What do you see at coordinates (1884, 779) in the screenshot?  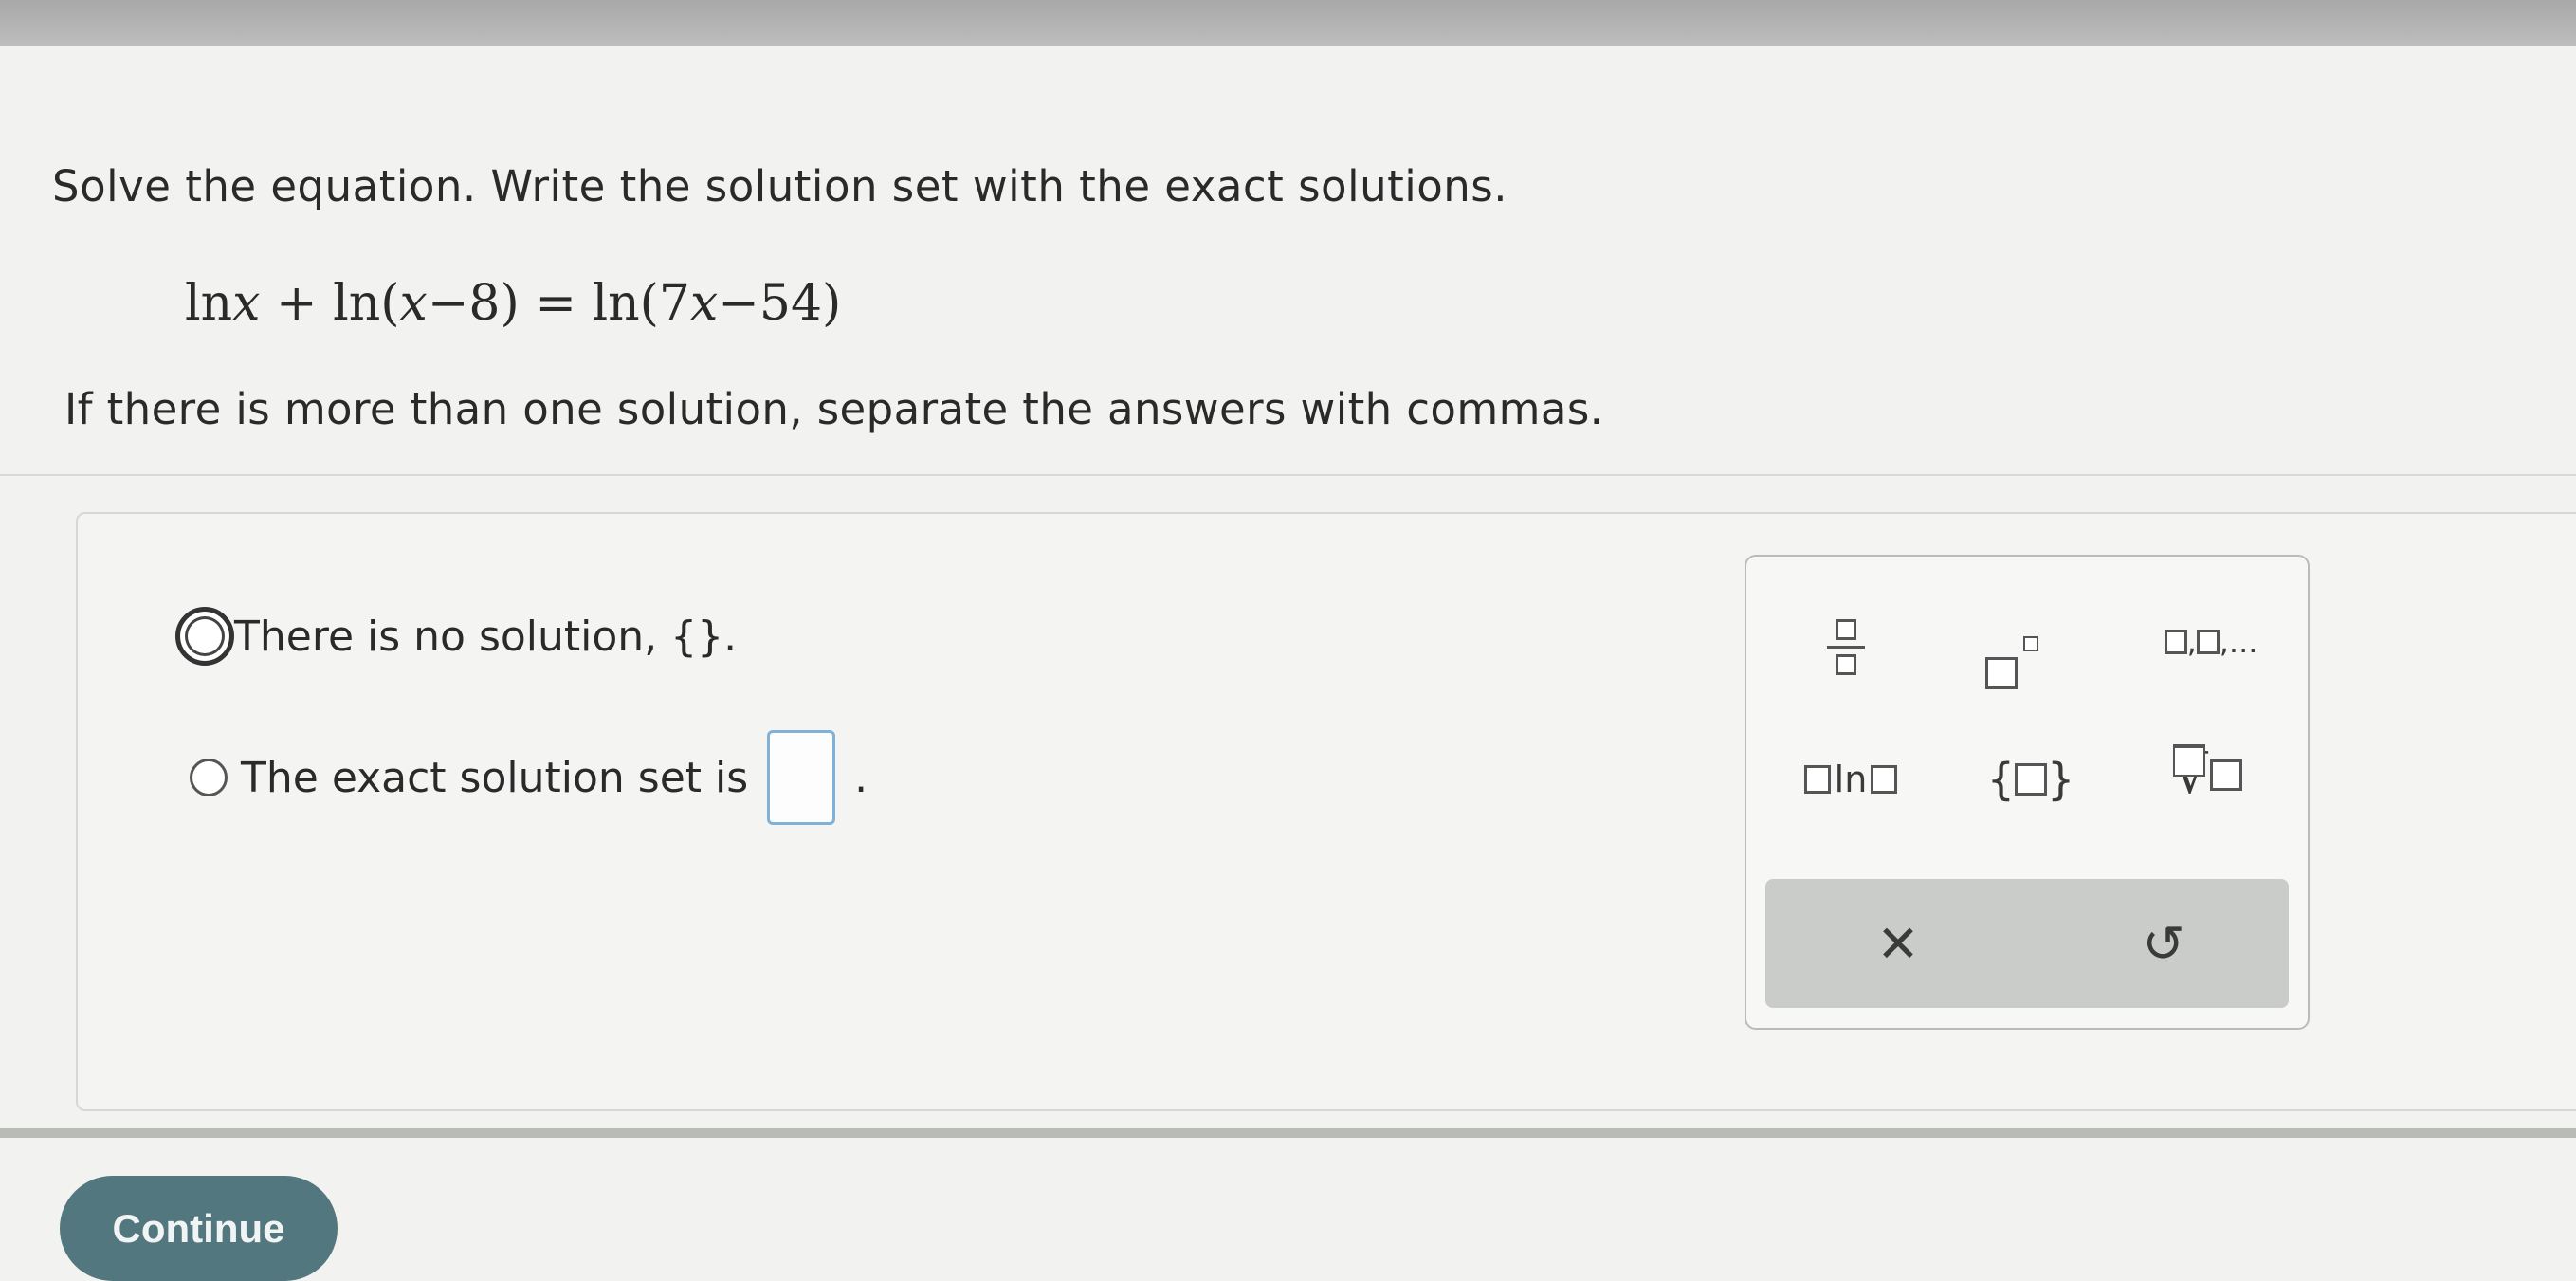 I see `log-argument-icon` at bounding box center [1884, 779].